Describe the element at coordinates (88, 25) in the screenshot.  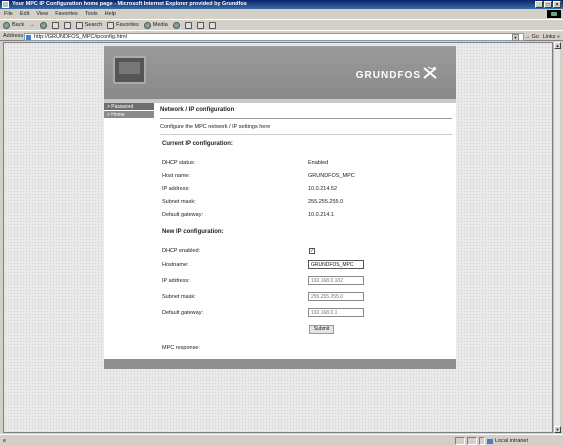
I see `search-button: Search` at that location.